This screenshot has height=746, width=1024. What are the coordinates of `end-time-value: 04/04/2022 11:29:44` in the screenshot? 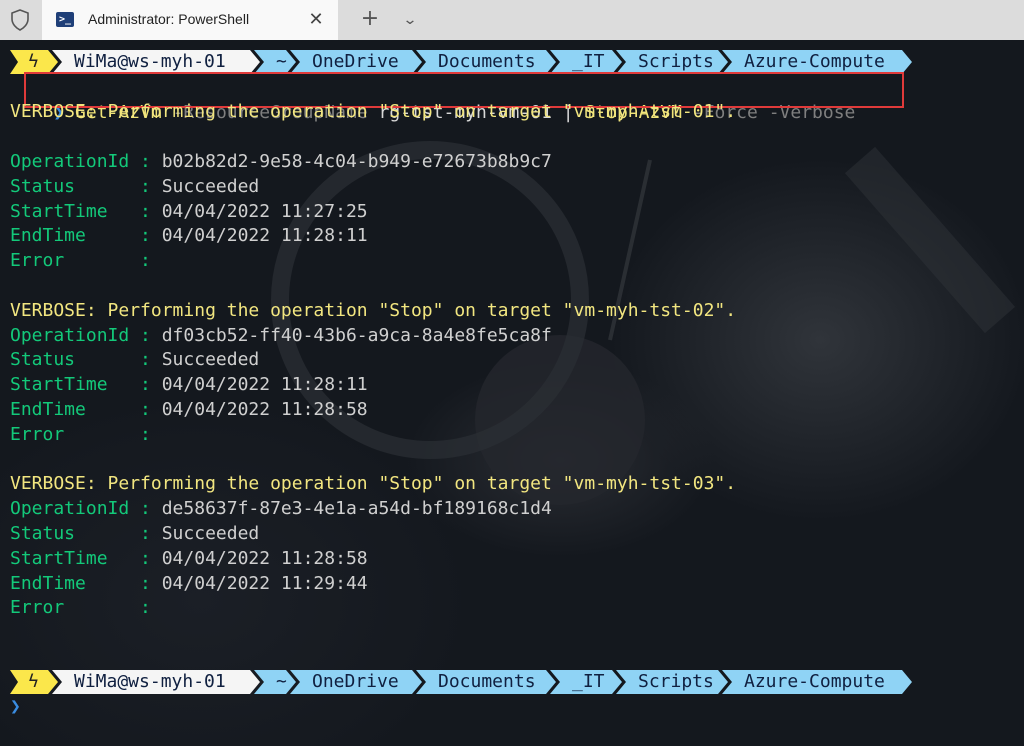 It's located at (264, 583).